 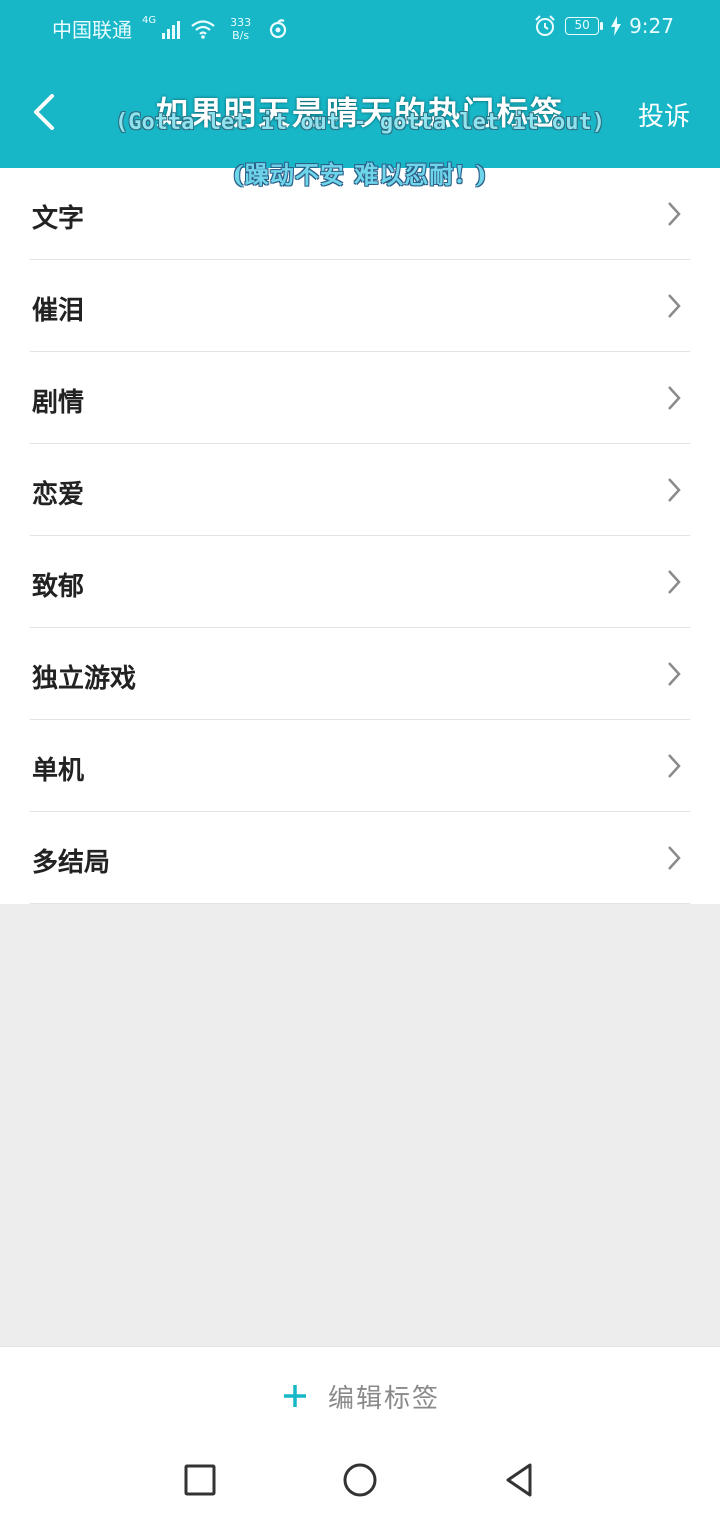 I want to click on tag-label: 独立游戏, so click(x=84, y=679).